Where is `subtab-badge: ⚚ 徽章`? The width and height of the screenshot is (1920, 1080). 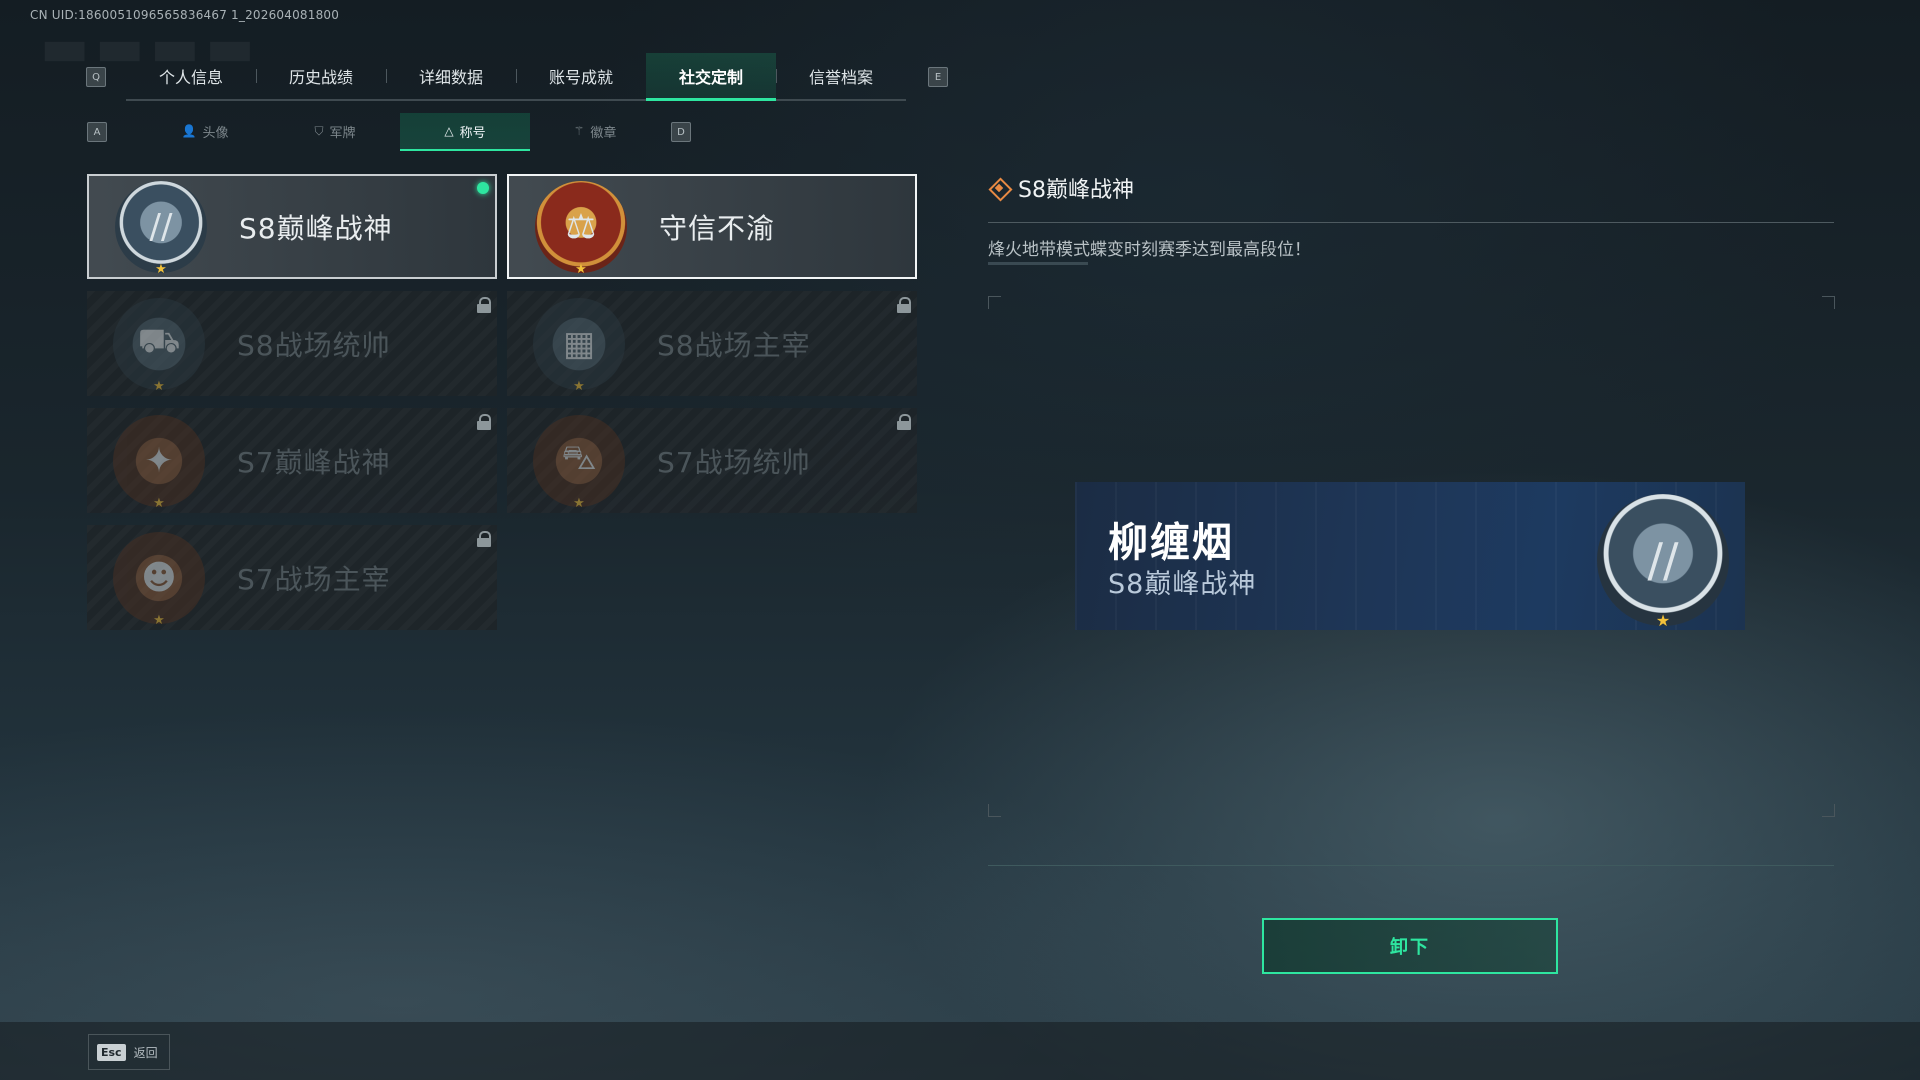
subtab-badge: ⚚ 徽章 is located at coordinates (595, 131).